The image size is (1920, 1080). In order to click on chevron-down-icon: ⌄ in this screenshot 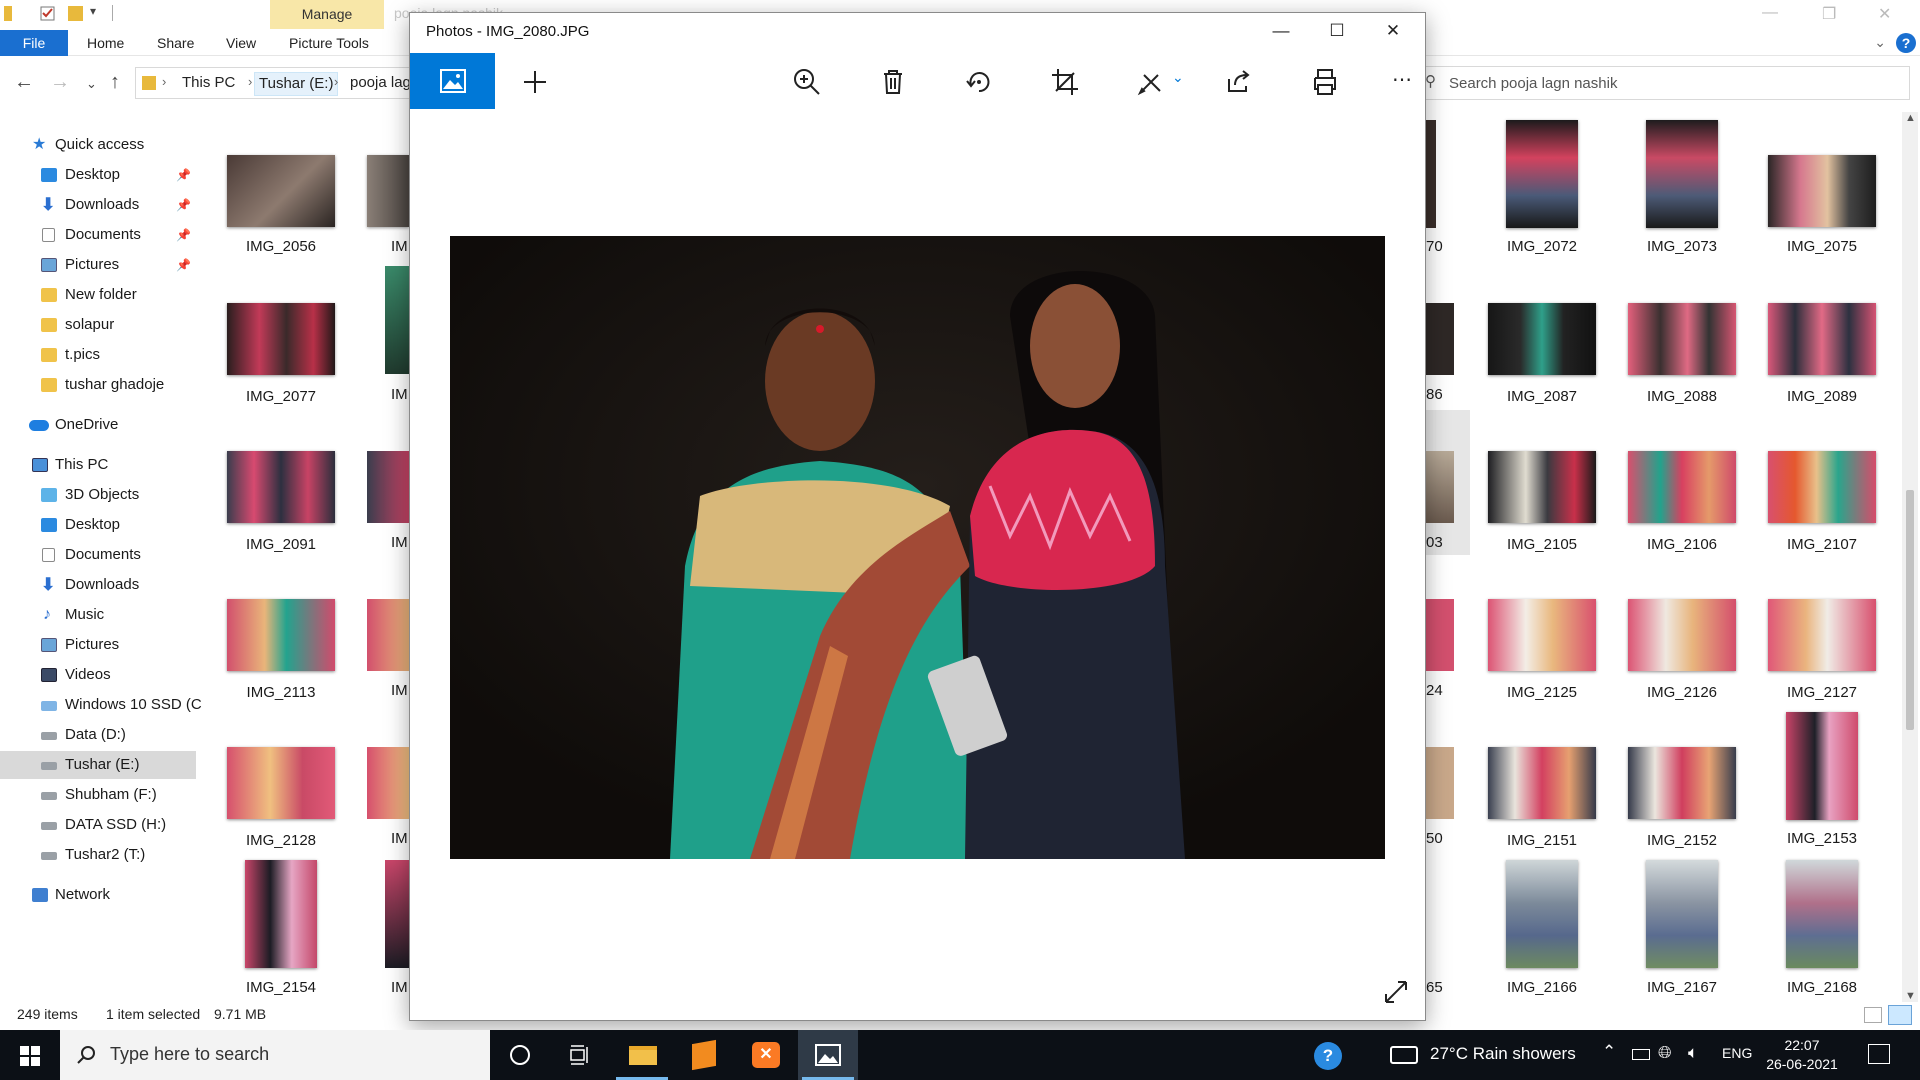, I will do `click(1178, 77)`.